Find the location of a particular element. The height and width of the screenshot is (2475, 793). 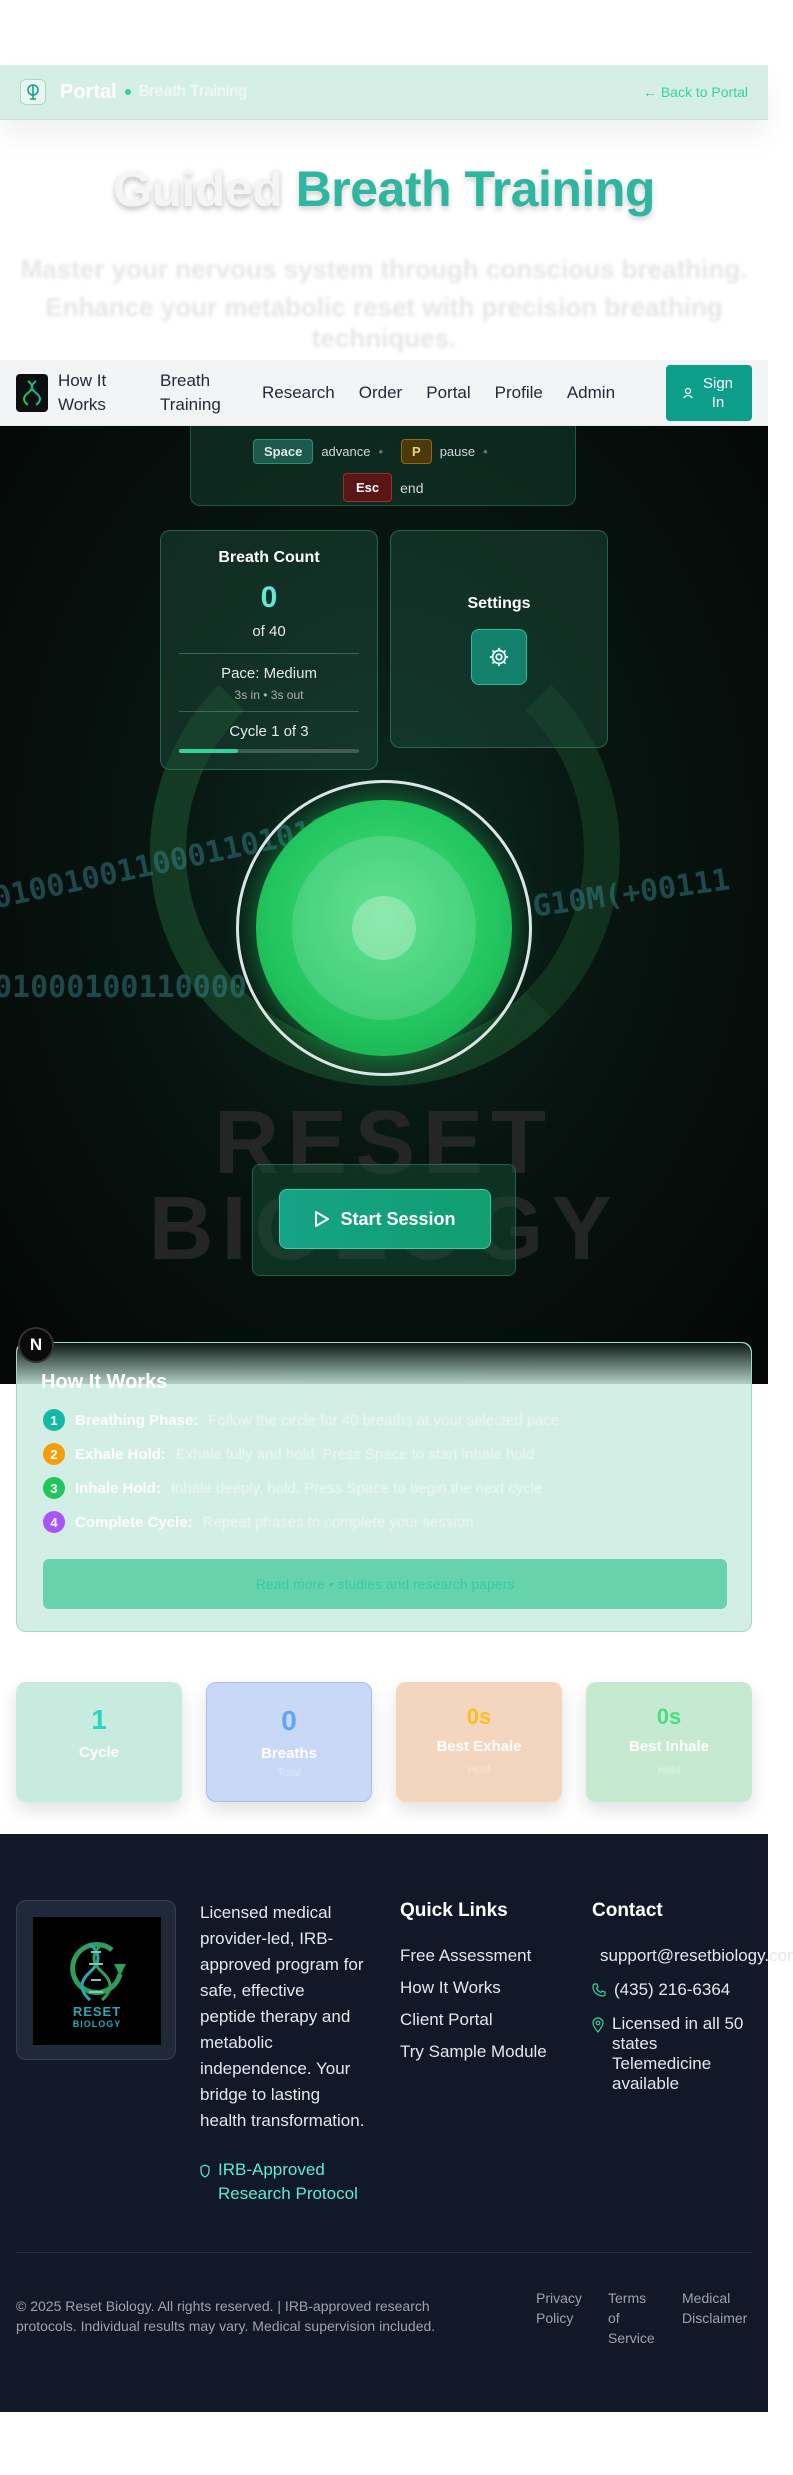

disclaimer-line: Medical is located at coordinates (706, 2298).